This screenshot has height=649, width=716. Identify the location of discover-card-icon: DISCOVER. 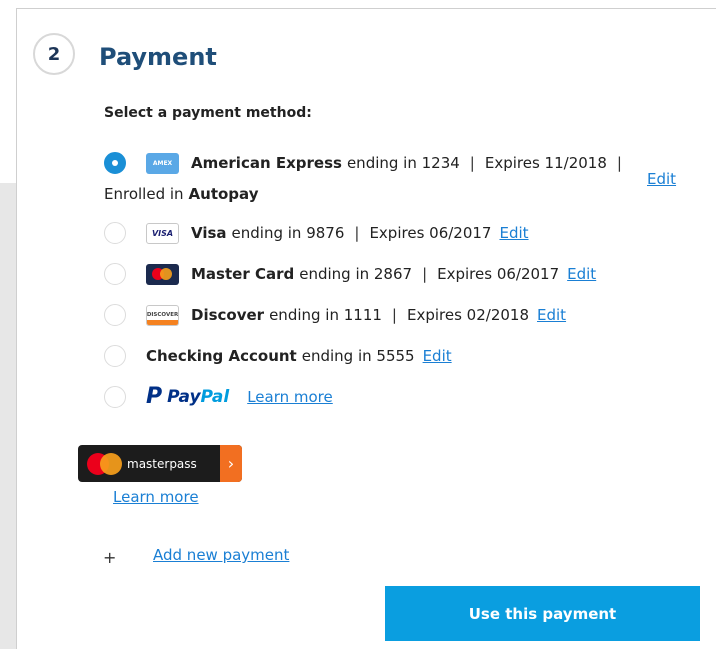
(162, 315).